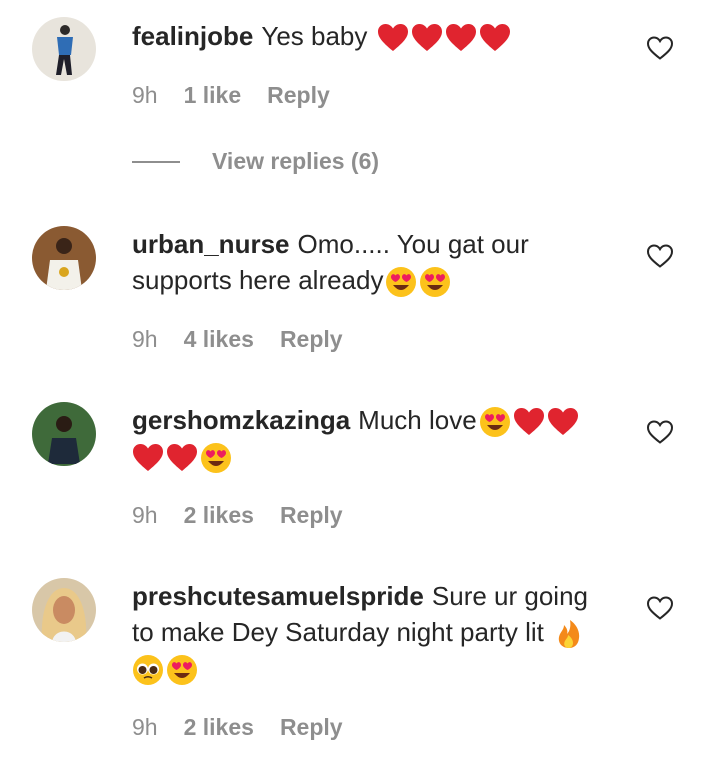 The image size is (720, 776). I want to click on like-count: 4 likes, so click(219, 339).